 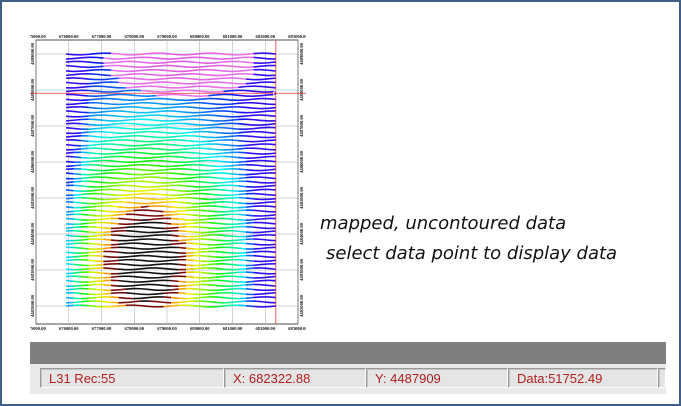 What do you see at coordinates (662, 378) in the screenshot?
I see `status-extra-cell` at bounding box center [662, 378].